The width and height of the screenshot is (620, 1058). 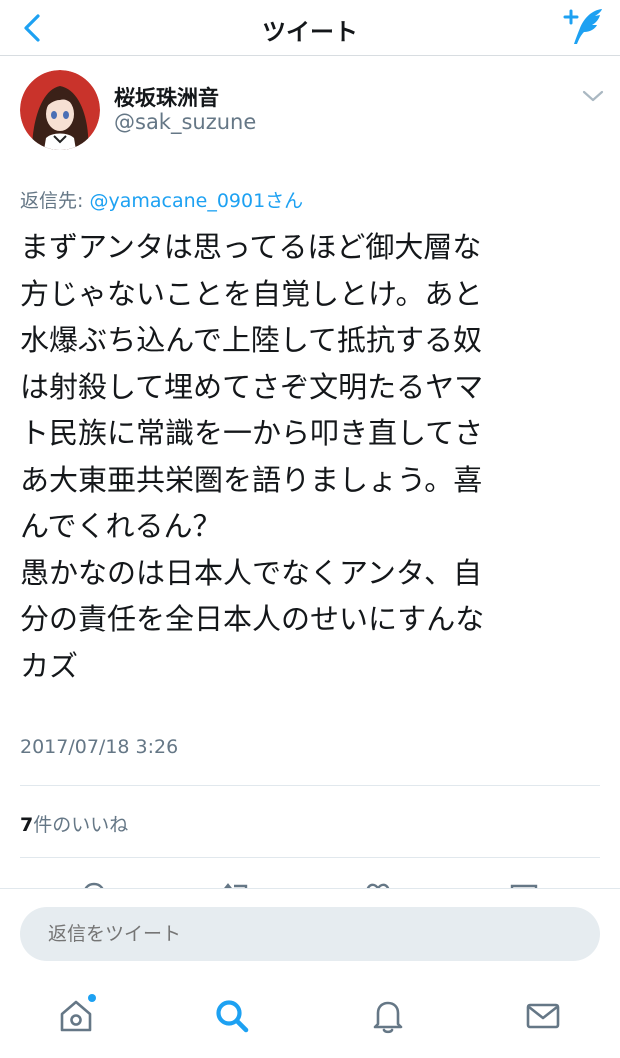 What do you see at coordinates (378, 885) in the screenshot?
I see `heart-icon` at bounding box center [378, 885].